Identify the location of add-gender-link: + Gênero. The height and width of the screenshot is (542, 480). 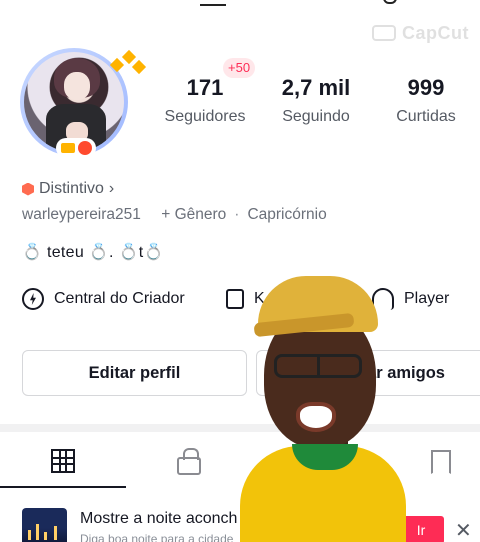
(193, 215).